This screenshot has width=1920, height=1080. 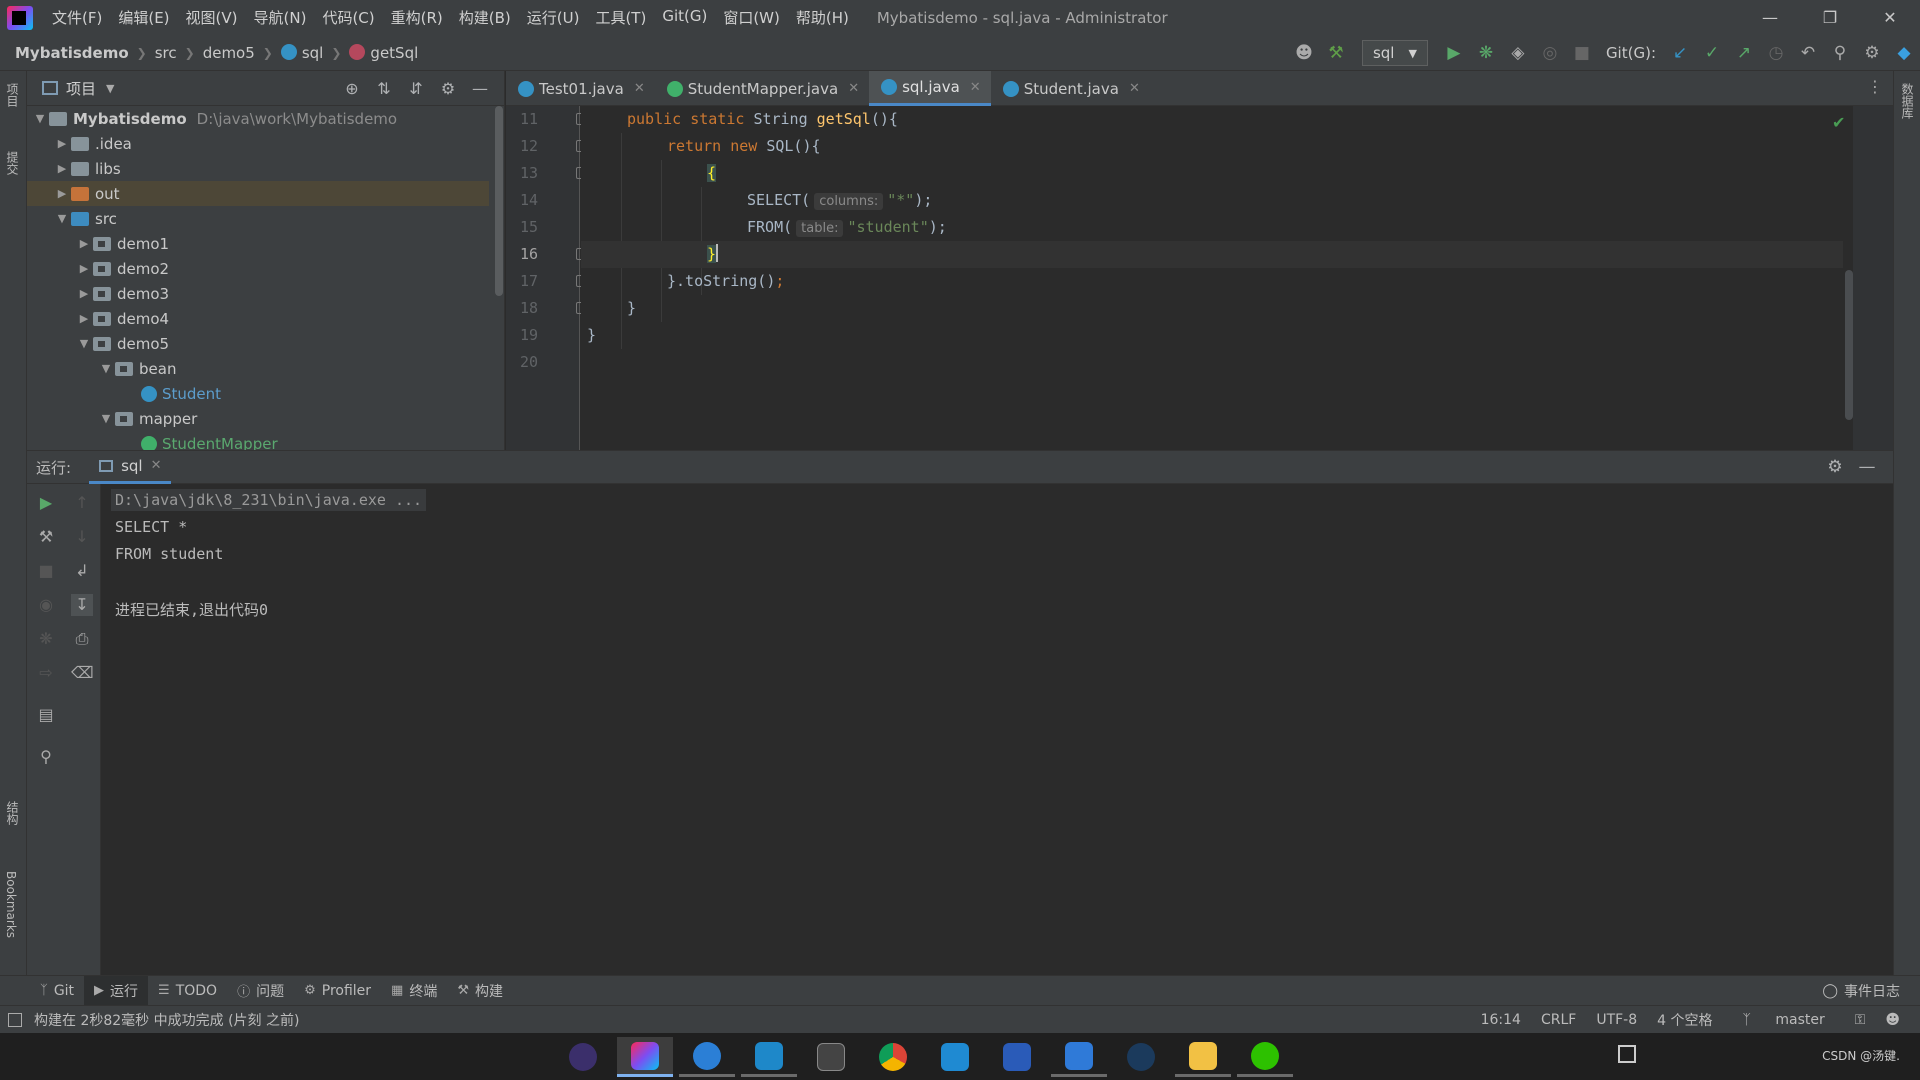 I want to click on menu-build: 构建(B), so click(x=485, y=17).